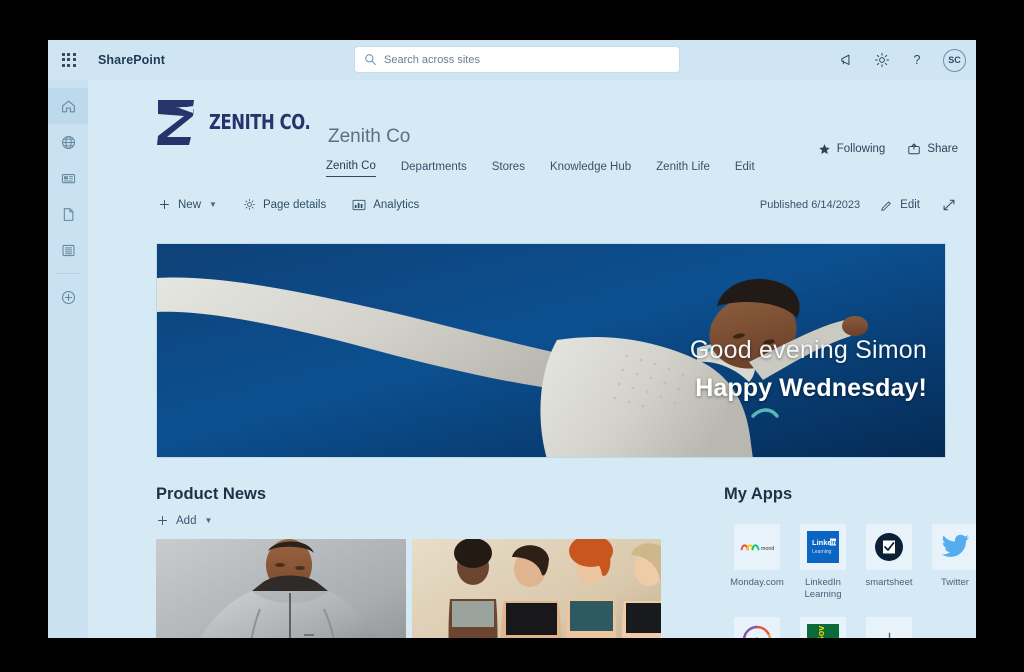 The width and height of the screenshot is (1024, 672). I want to click on zenith-z-logo, so click(175, 122).